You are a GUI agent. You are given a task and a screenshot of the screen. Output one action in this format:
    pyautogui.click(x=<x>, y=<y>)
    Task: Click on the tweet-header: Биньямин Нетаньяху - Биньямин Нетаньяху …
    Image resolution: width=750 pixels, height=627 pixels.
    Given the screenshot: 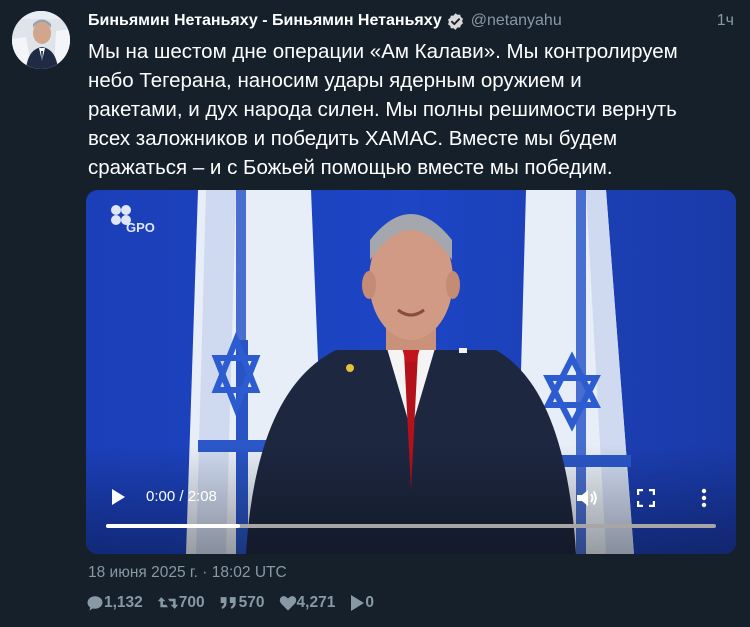 What is the action you would take?
    pyautogui.click(x=411, y=21)
    